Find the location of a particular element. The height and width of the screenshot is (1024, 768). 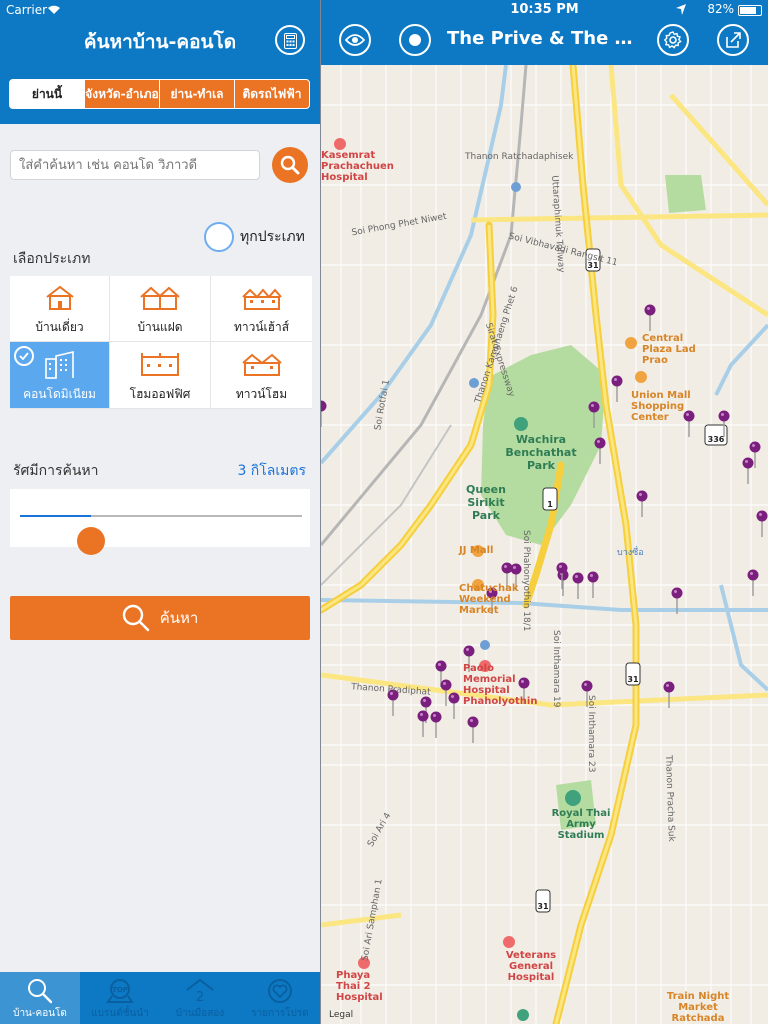

wifi-icon is located at coordinates (54, 9).